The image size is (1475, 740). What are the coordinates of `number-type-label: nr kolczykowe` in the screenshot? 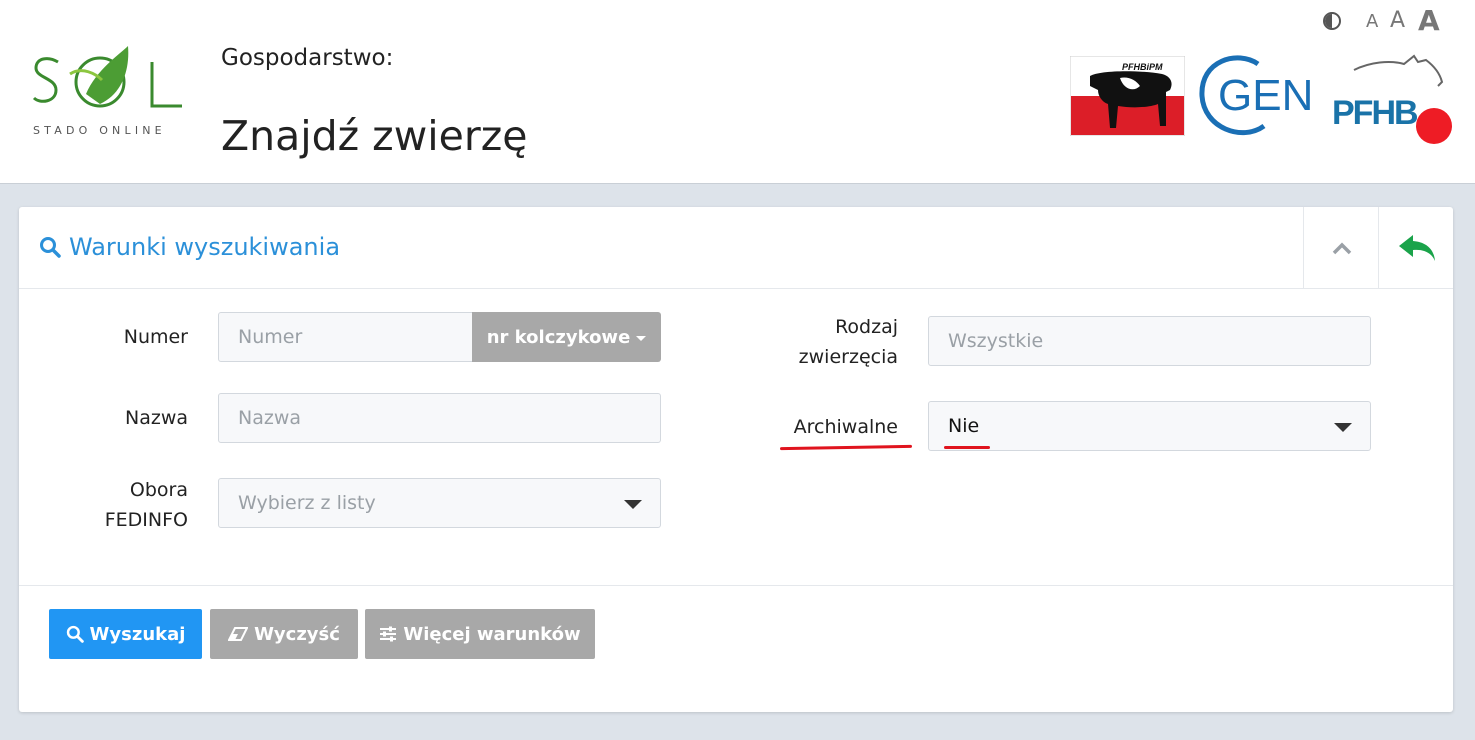 It's located at (558, 337).